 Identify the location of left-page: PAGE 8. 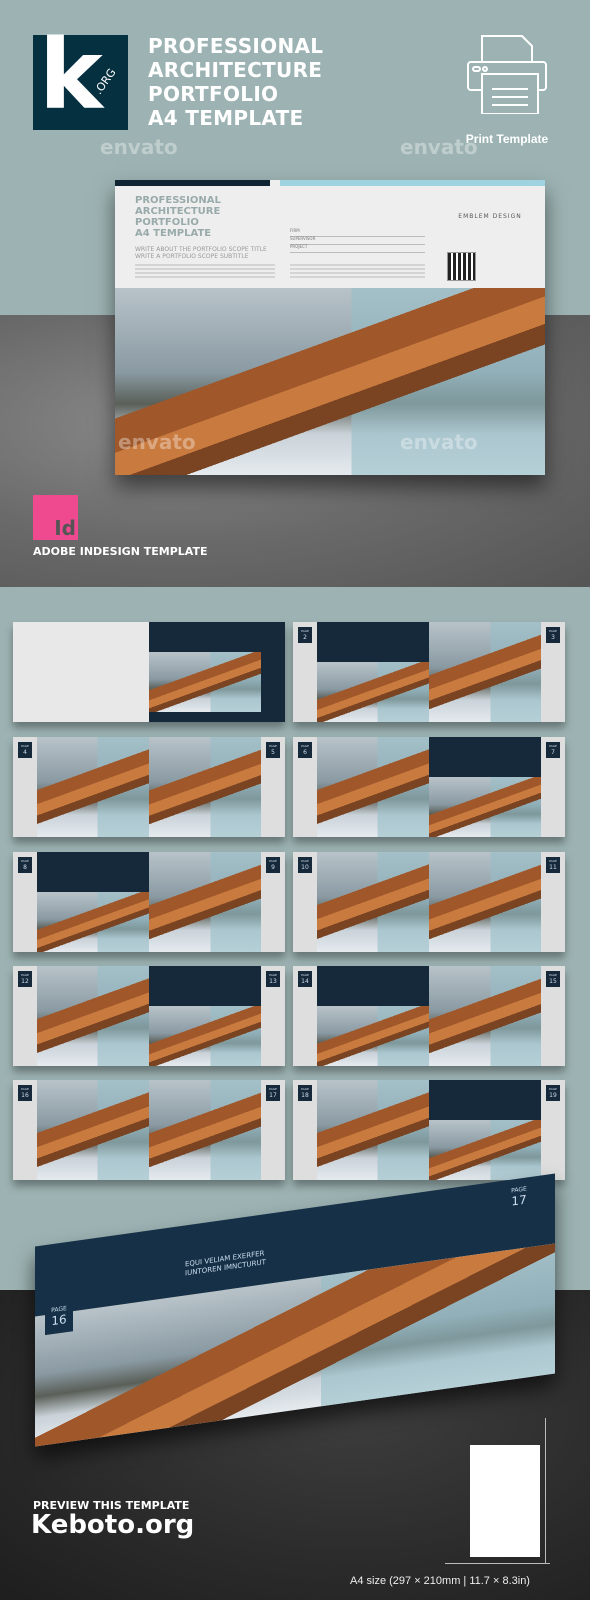
(81, 902).